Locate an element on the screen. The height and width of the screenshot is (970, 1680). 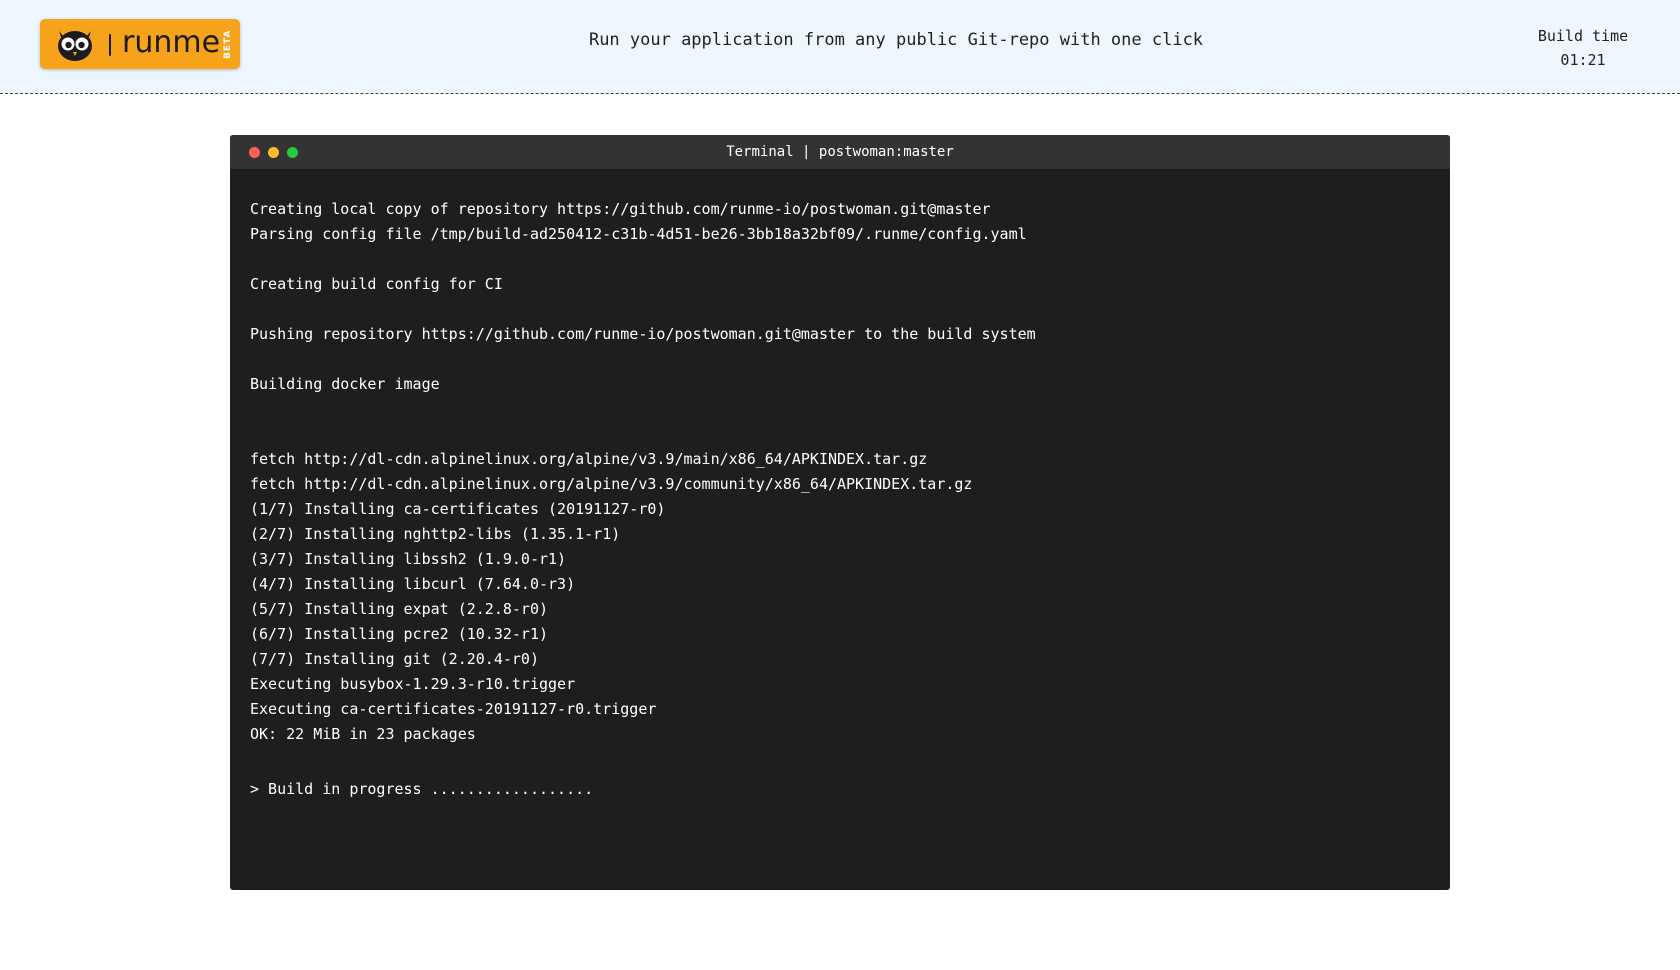
minimize-dot-icon is located at coordinates (273, 152).